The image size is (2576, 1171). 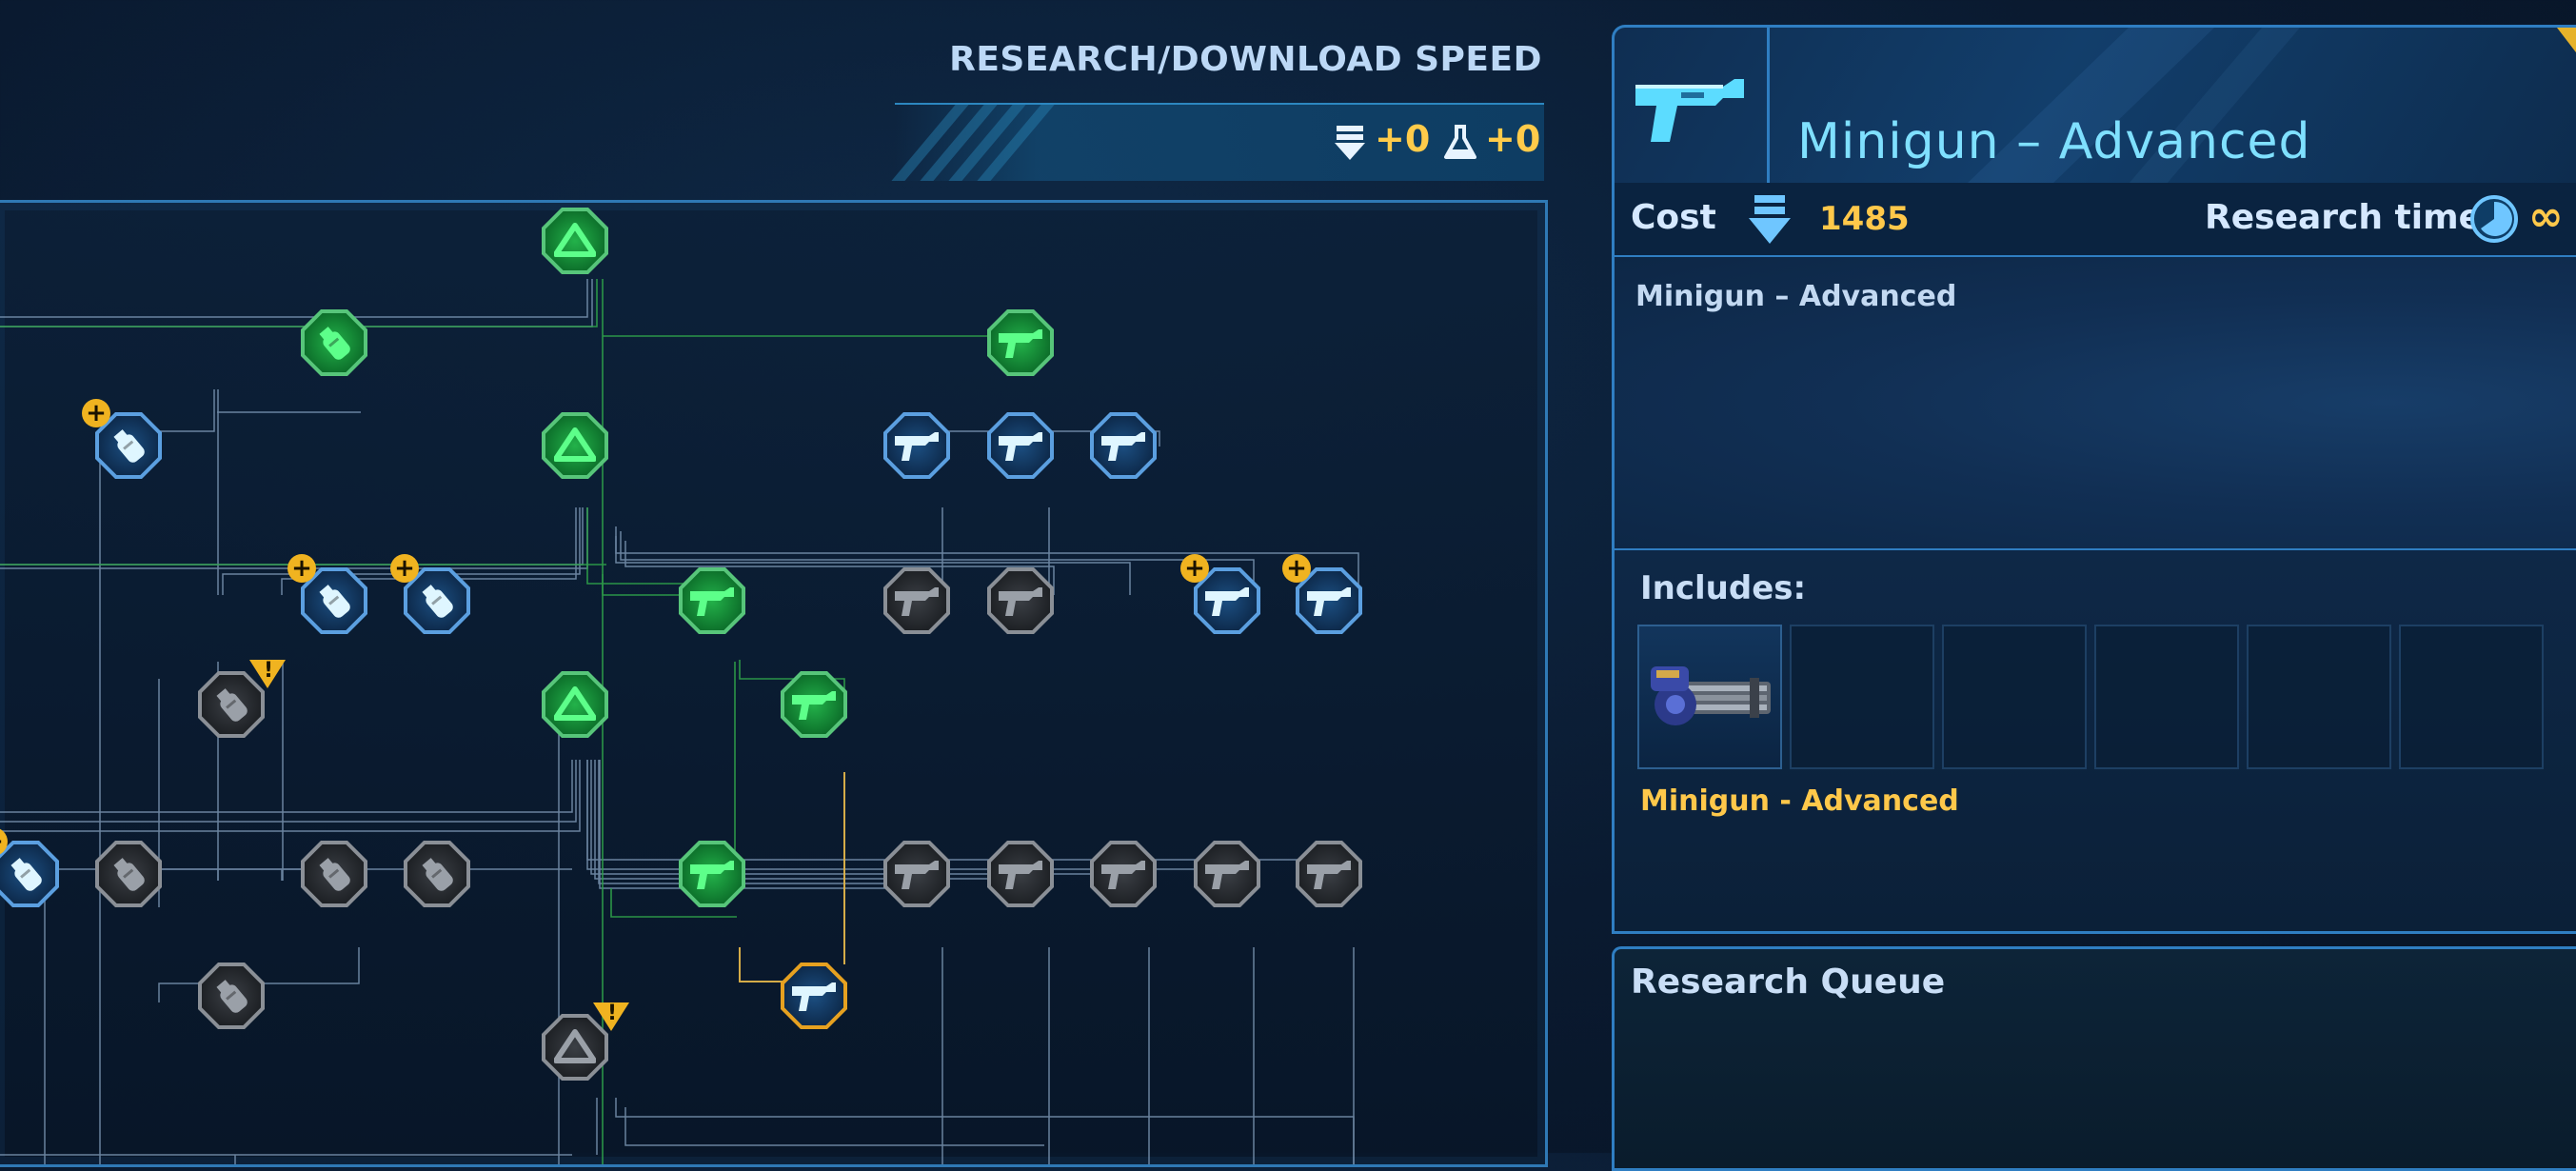 I want to click on includes-item-name: Minigun - Advanced, so click(x=1799, y=801).